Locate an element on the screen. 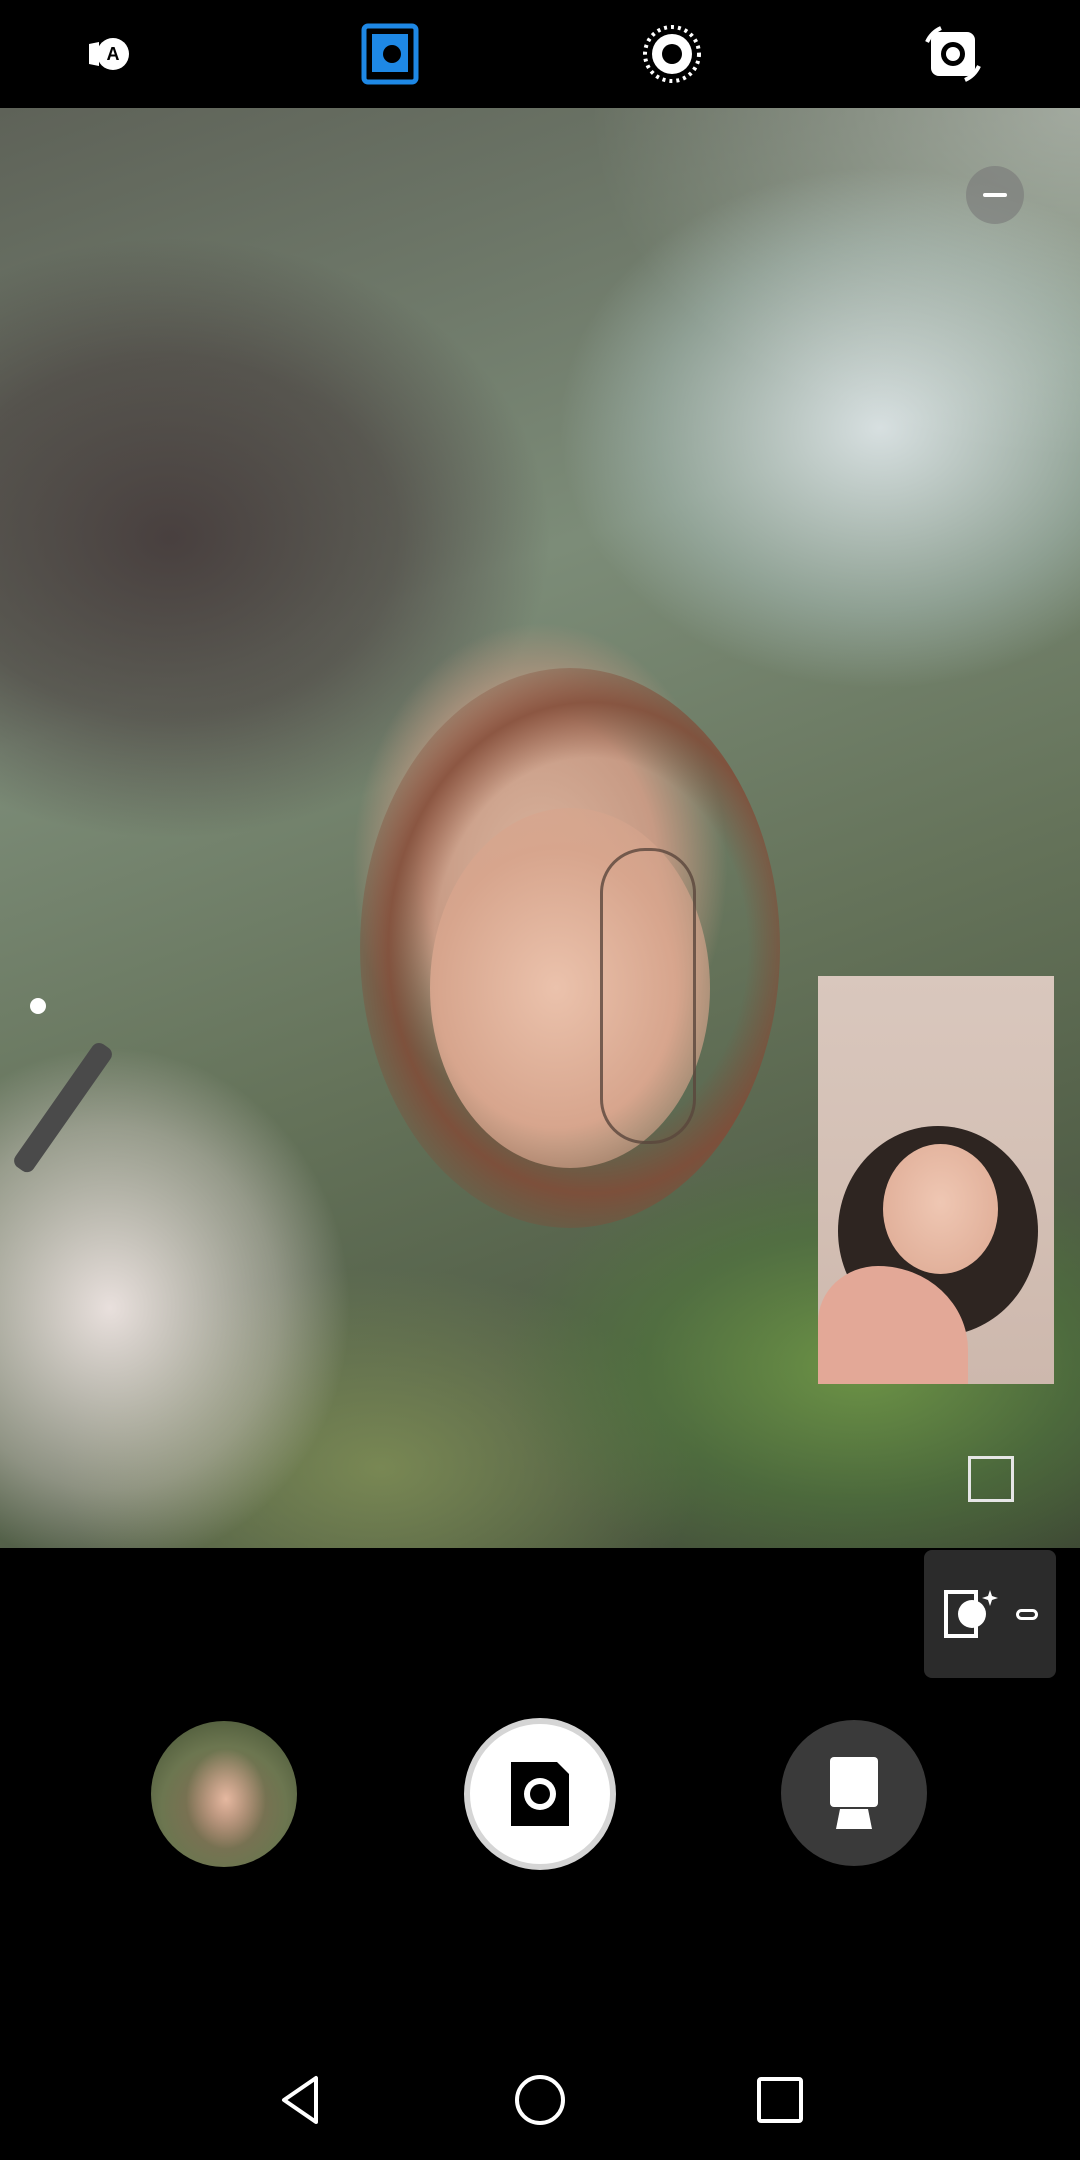 The image size is (1080, 2160). picture-in-picture-preview is located at coordinates (936, 1180).